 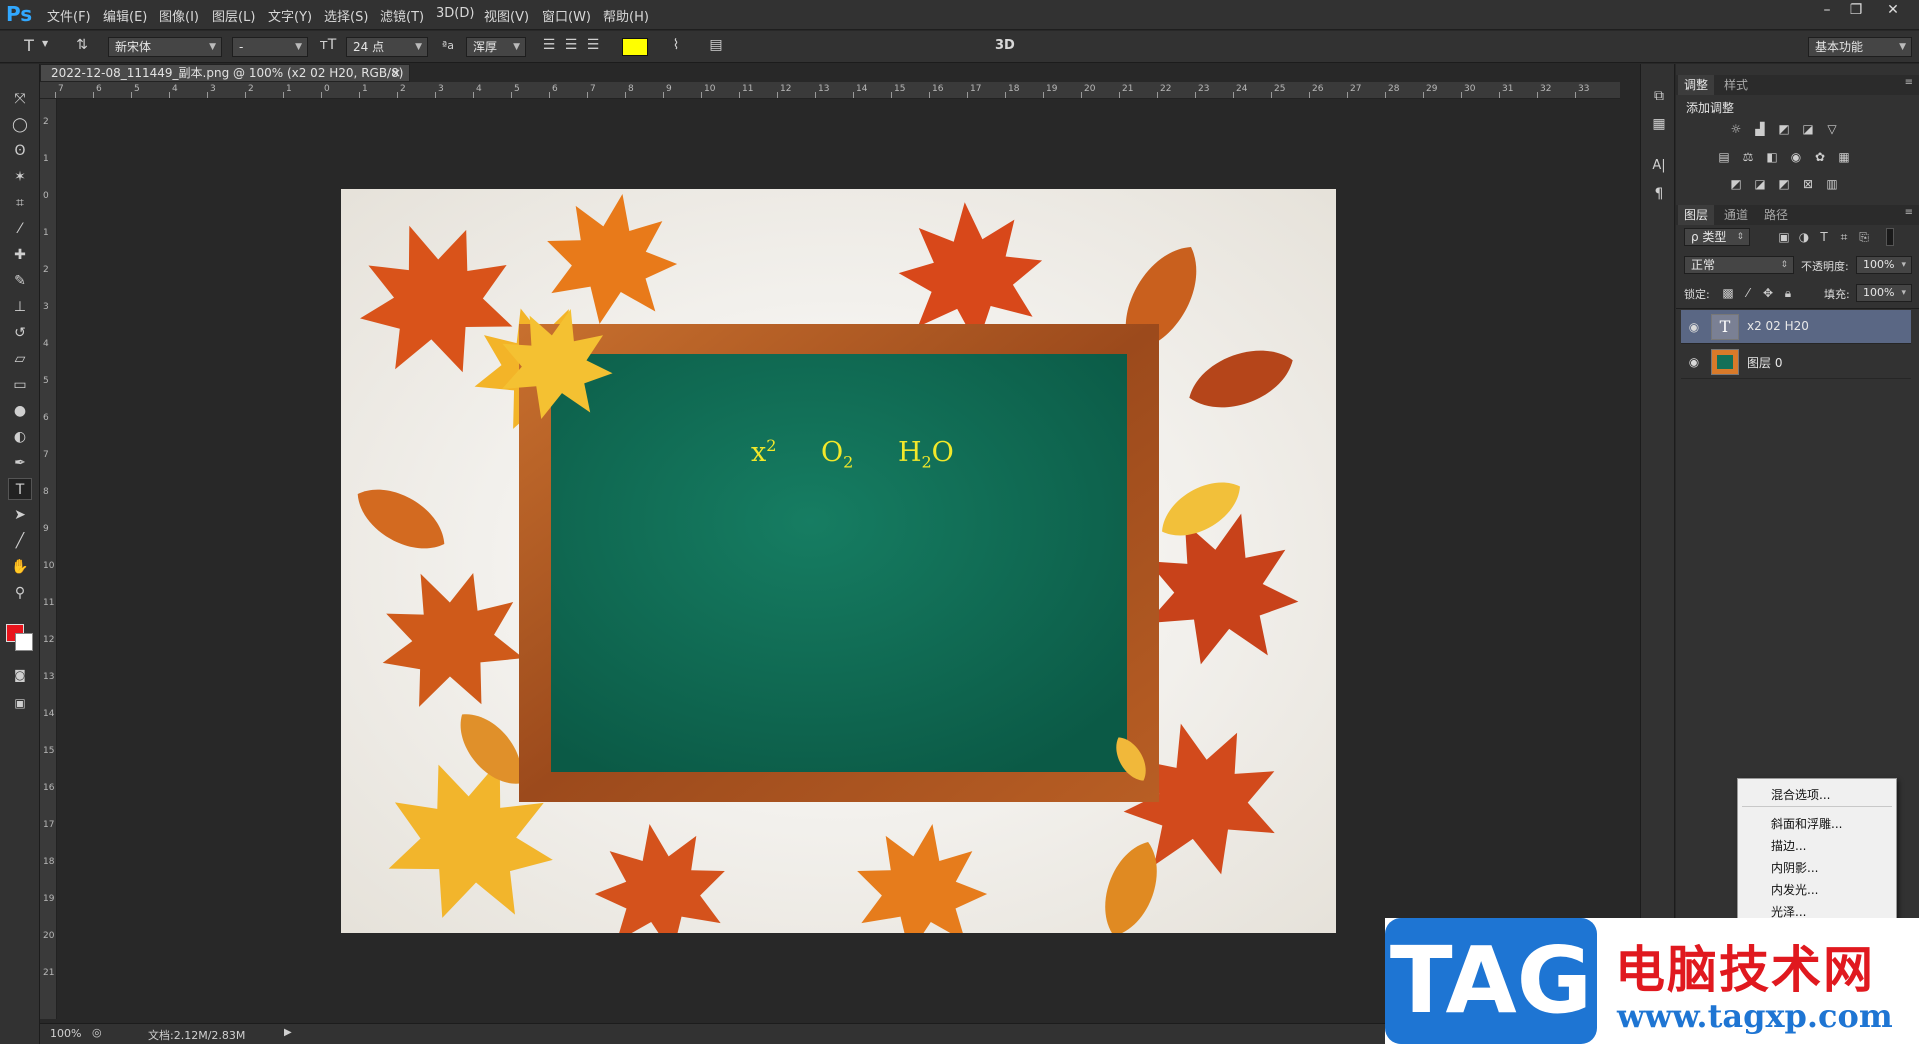 What do you see at coordinates (346, 15) in the screenshot?
I see `menu-select: 选择(S)` at bounding box center [346, 15].